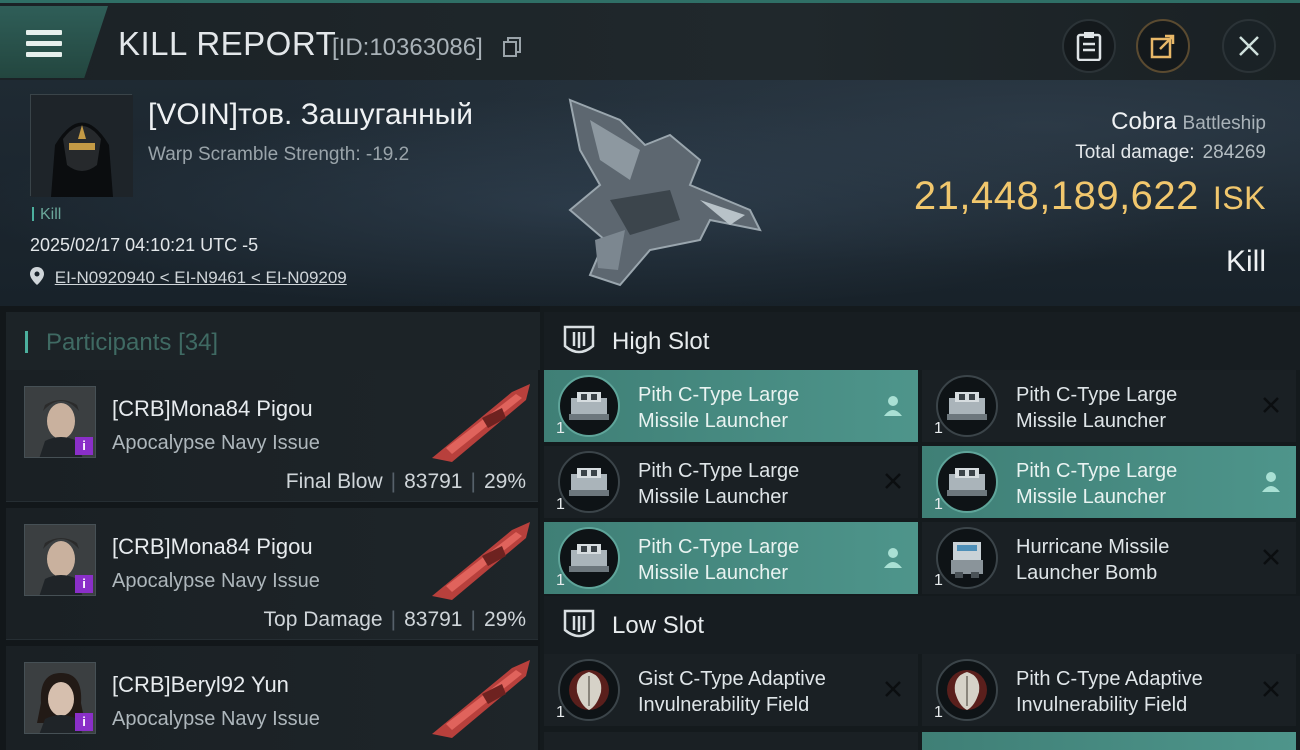  What do you see at coordinates (650, 40) in the screenshot?
I see `top-bar: KILL REPORT [ID:10363086]` at bounding box center [650, 40].